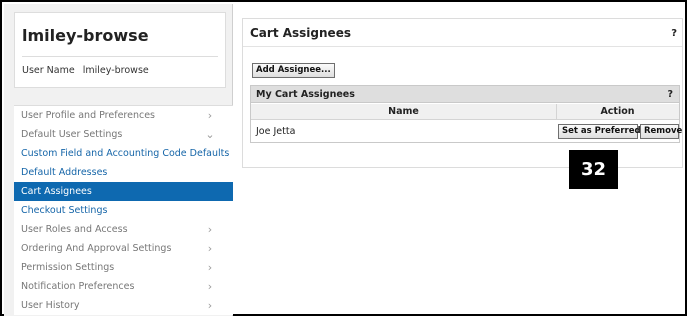 Image resolution: width=687 pixels, height=316 pixels. I want to click on sidebar-item-user-roles: User Roles and Access ›, so click(123, 229).